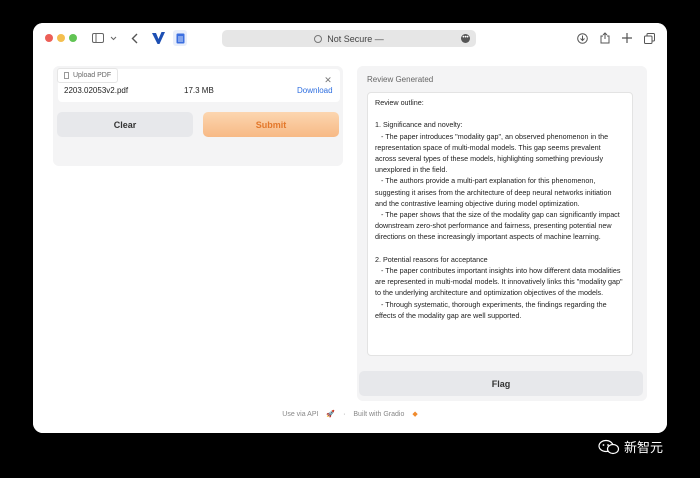 The height and width of the screenshot is (478, 700). I want to click on flag-button: Flag, so click(501, 383).